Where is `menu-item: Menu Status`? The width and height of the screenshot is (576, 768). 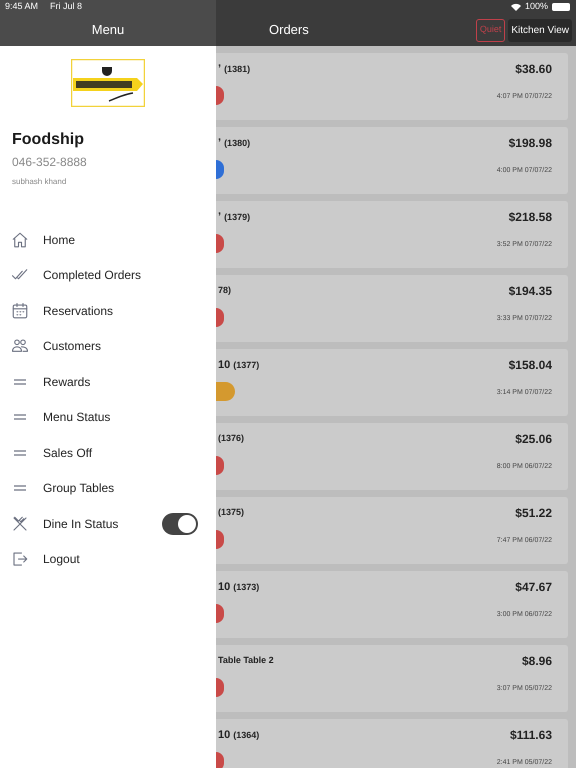
menu-item: Menu Status is located at coordinates (108, 417).